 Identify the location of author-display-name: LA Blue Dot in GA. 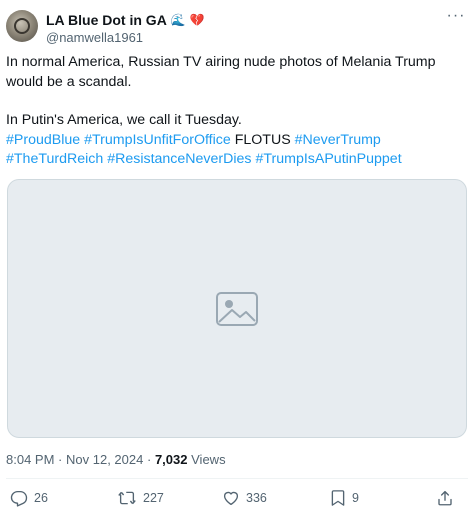
(106, 20).